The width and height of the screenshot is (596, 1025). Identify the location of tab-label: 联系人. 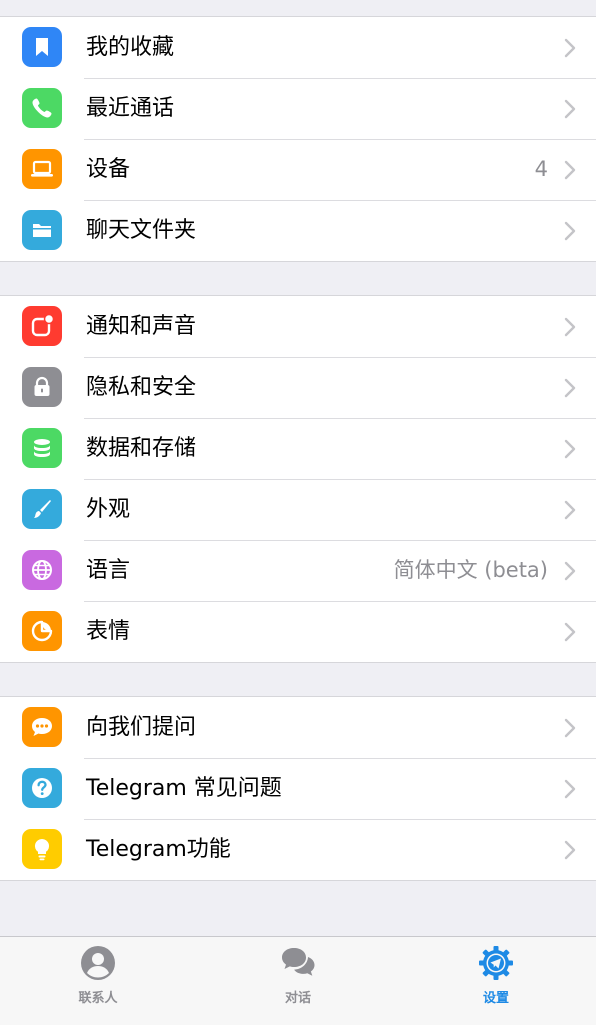
(98, 998).